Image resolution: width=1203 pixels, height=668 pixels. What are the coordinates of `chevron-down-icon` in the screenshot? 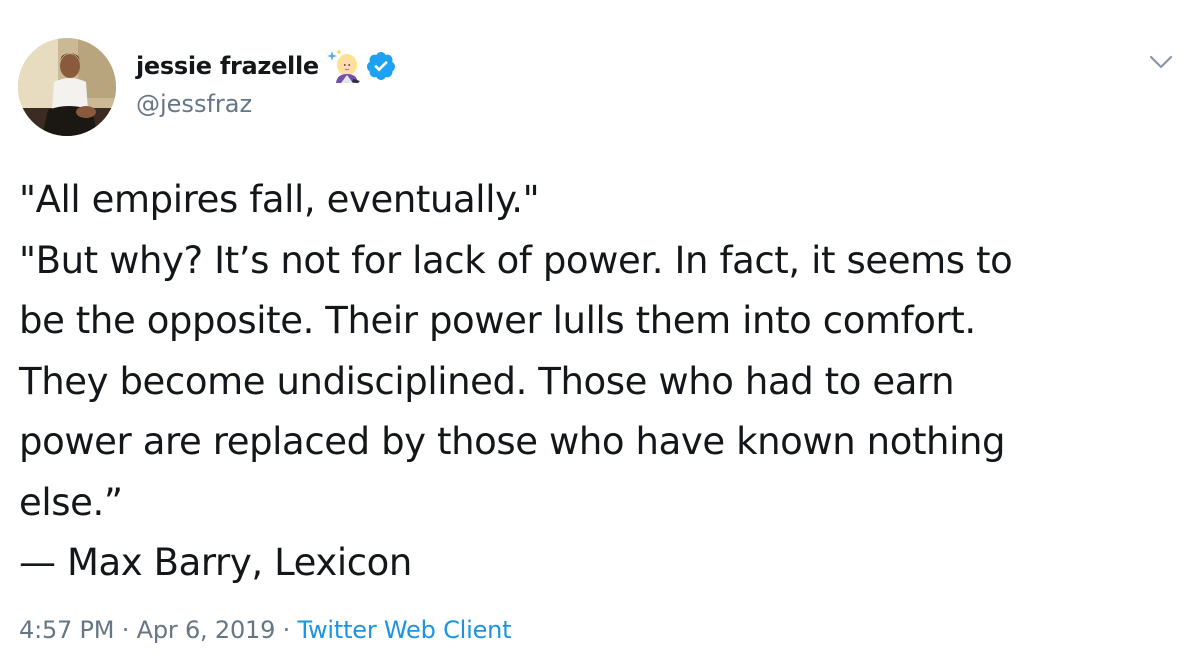 It's located at (1161, 62).